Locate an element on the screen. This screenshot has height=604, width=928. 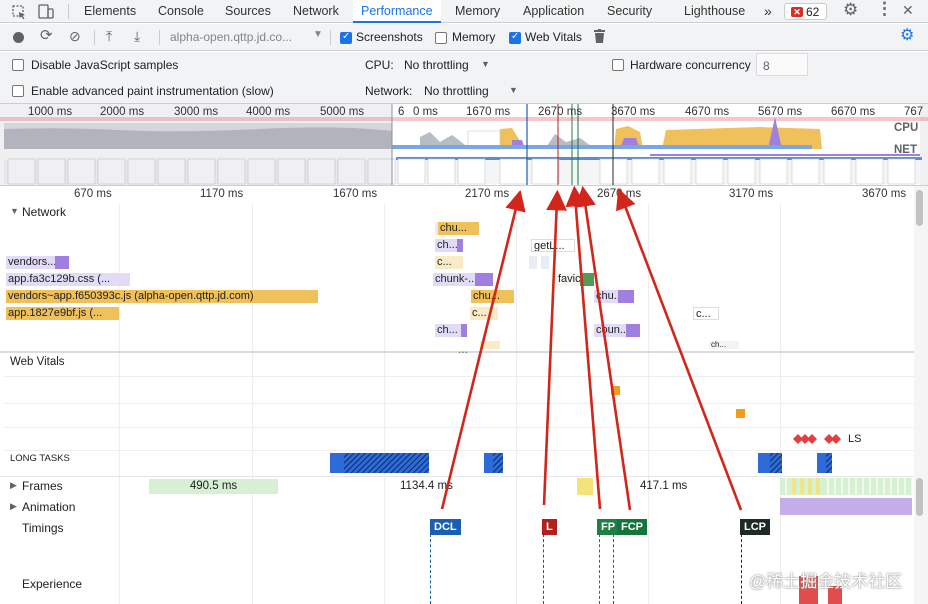
clear-icon: ⊘ is located at coordinates (75, 36).